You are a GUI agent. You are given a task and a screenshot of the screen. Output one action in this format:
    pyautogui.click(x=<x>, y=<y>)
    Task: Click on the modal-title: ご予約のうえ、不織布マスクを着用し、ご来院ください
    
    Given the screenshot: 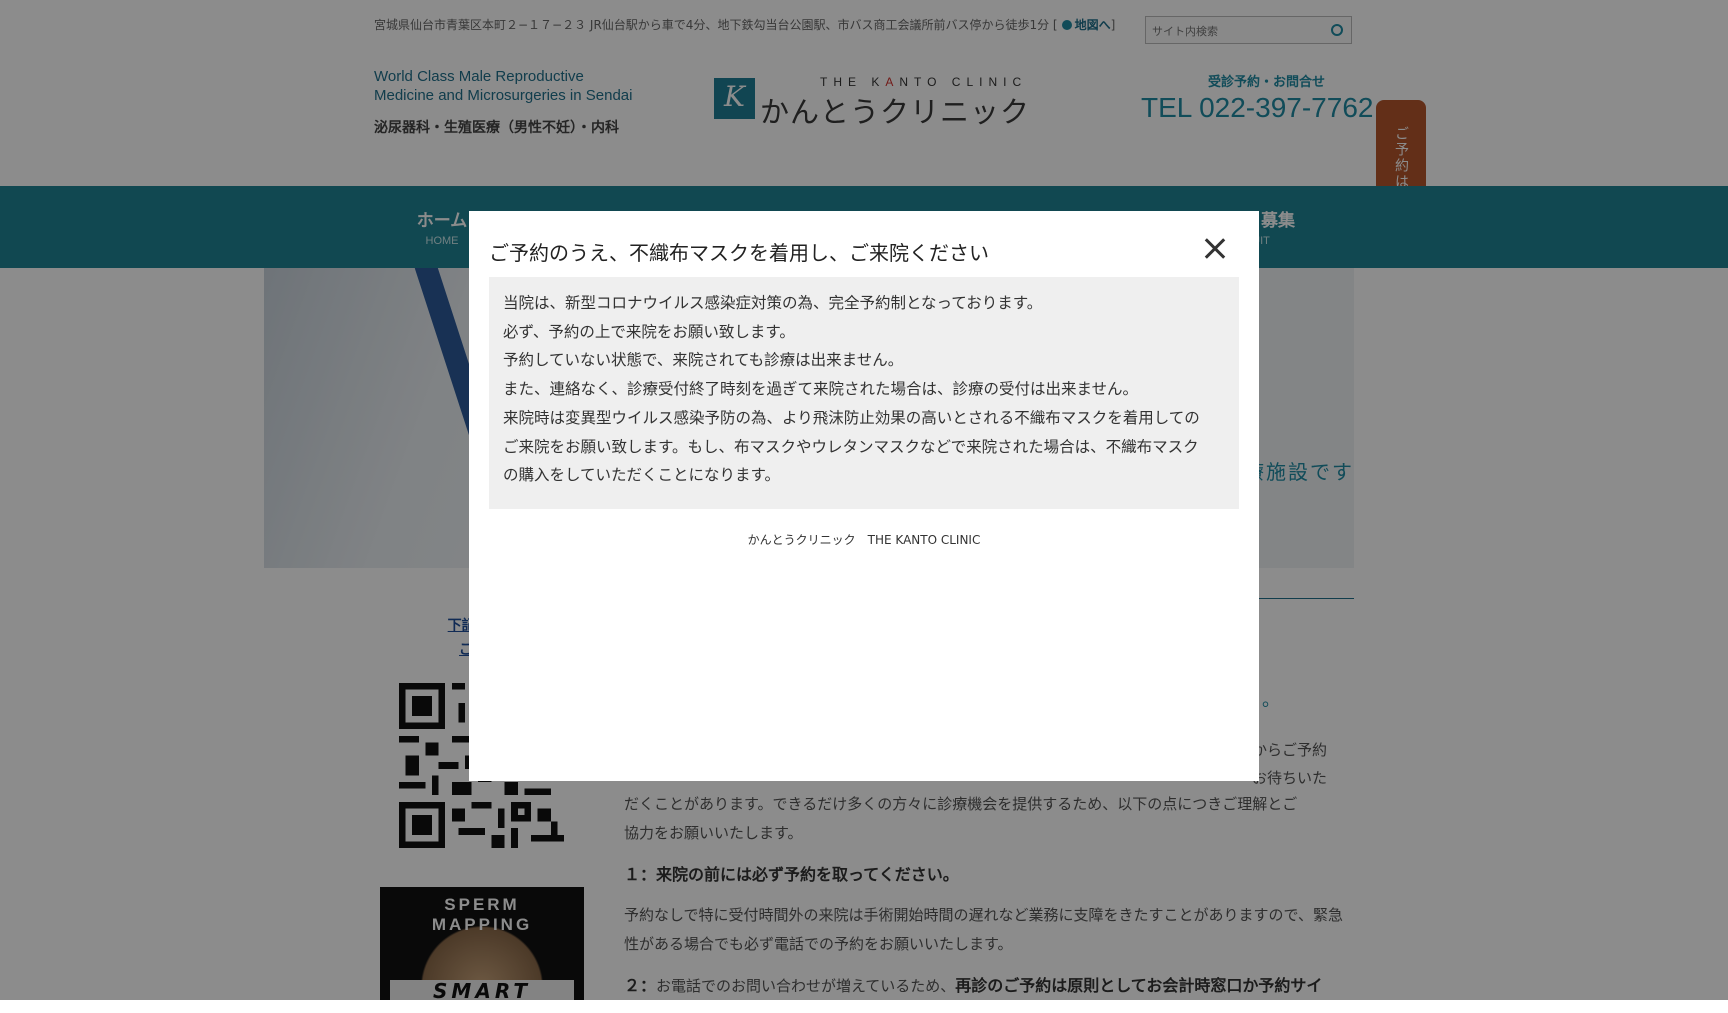 What is the action you would take?
    pyautogui.click(x=739, y=253)
    